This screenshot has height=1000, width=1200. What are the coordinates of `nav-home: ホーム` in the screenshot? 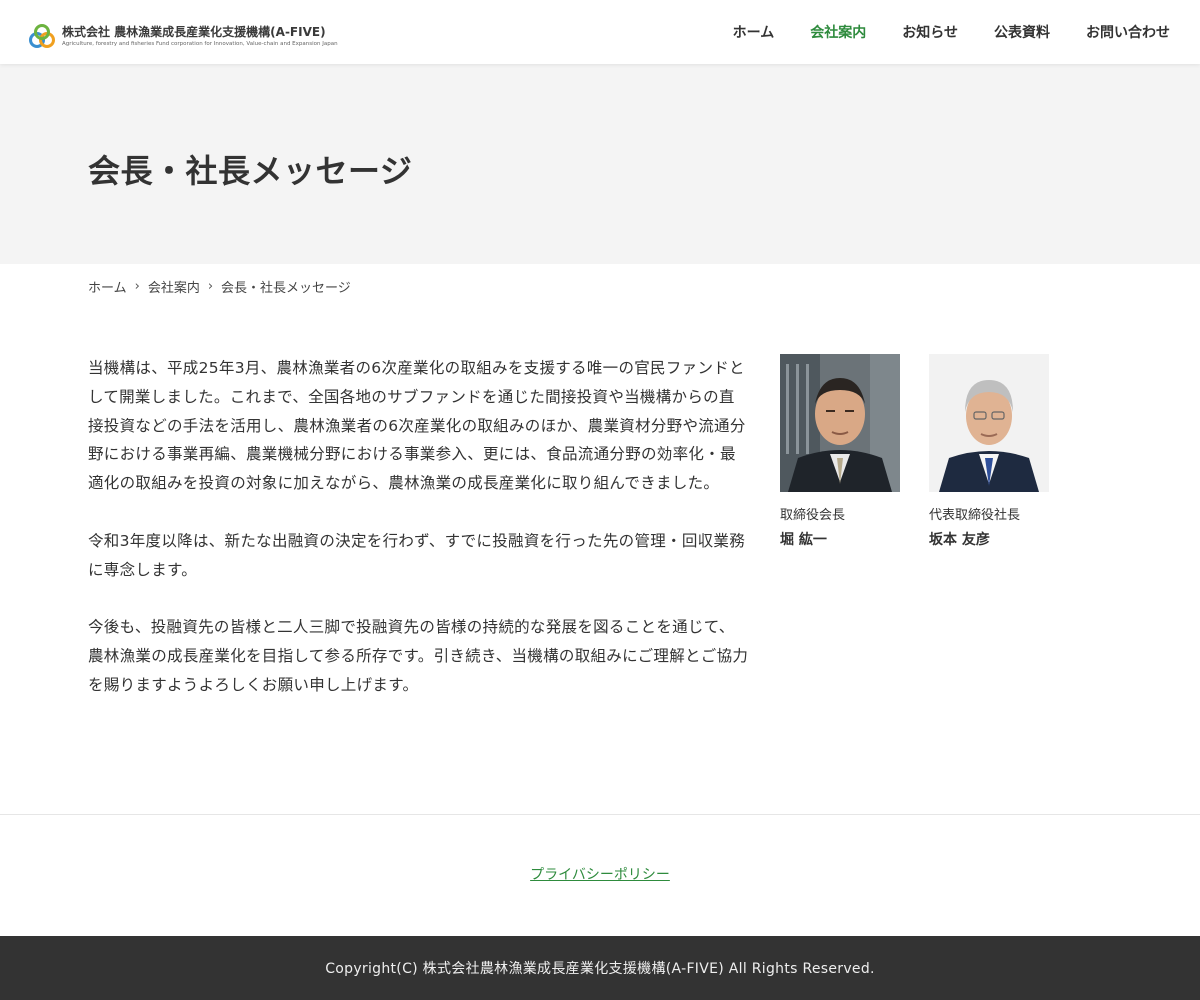 It's located at (754, 32).